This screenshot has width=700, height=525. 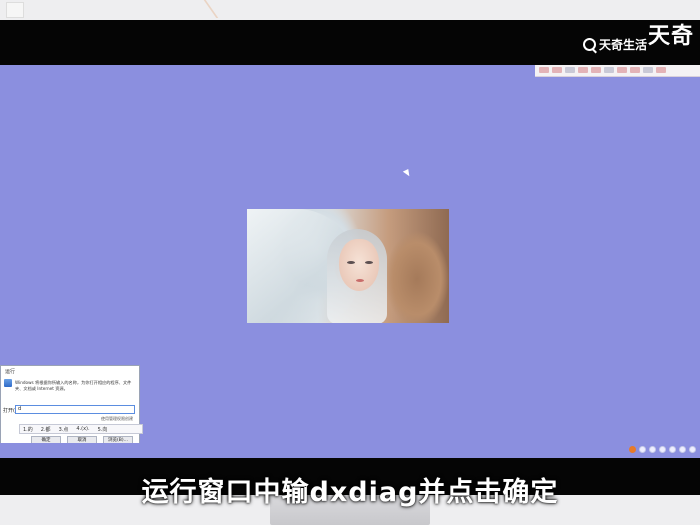 What do you see at coordinates (369, 262) in the screenshot?
I see `eye-right` at bounding box center [369, 262].